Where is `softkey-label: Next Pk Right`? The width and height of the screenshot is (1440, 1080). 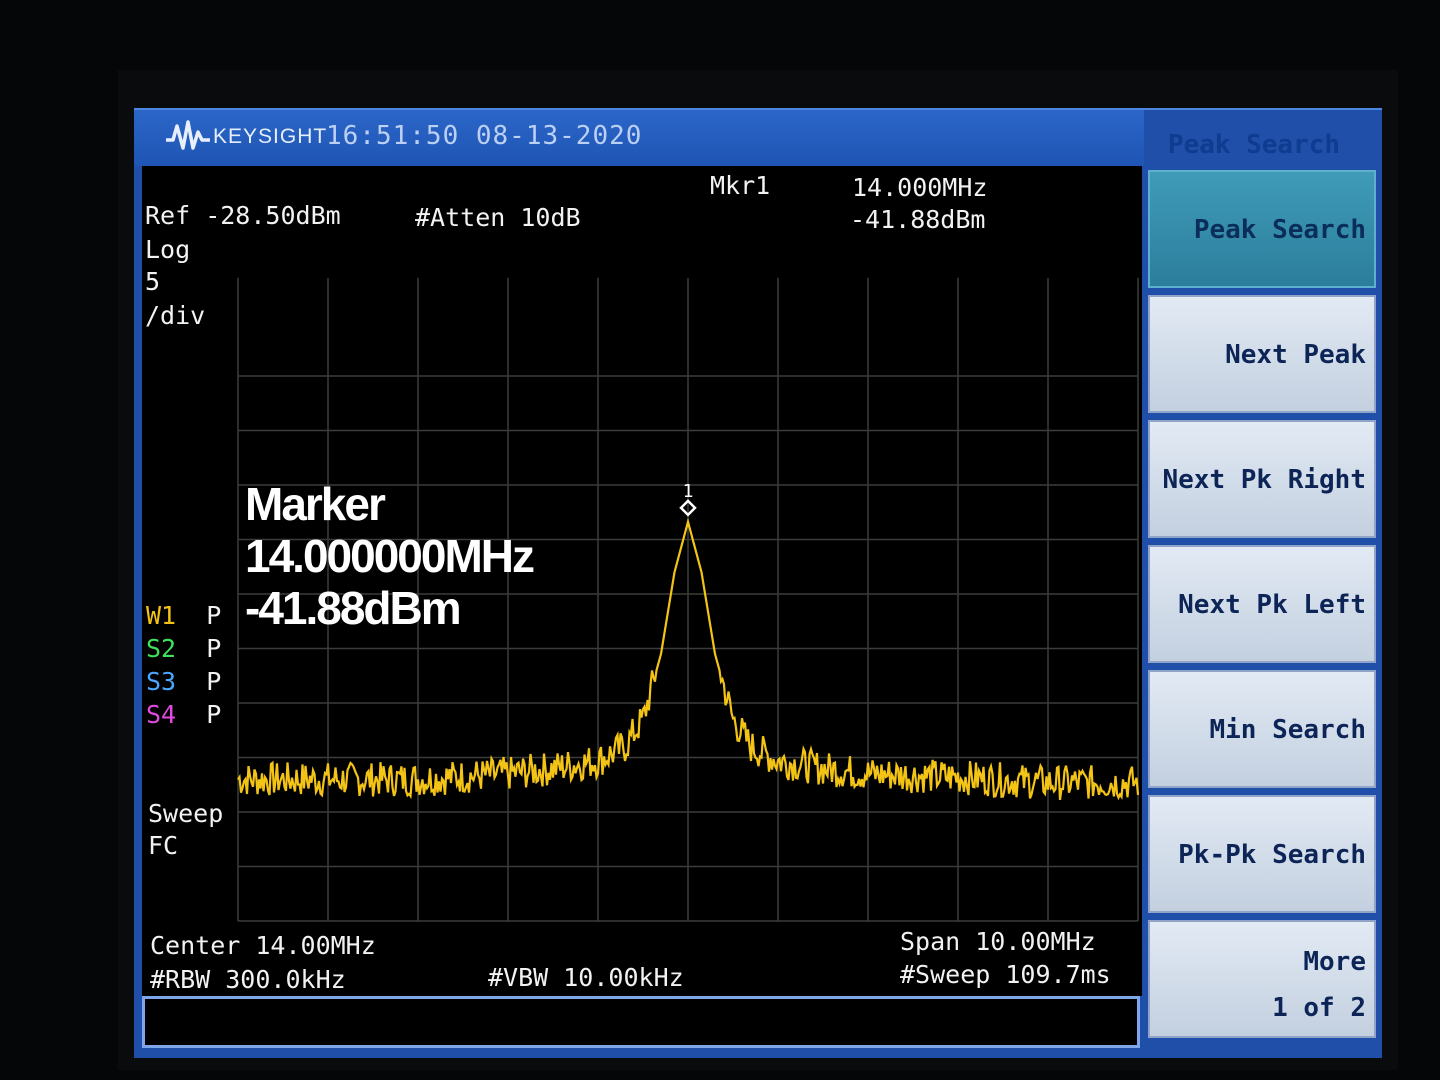
softkey-label: Next Pk Right is located at coordinates (1264, 480).